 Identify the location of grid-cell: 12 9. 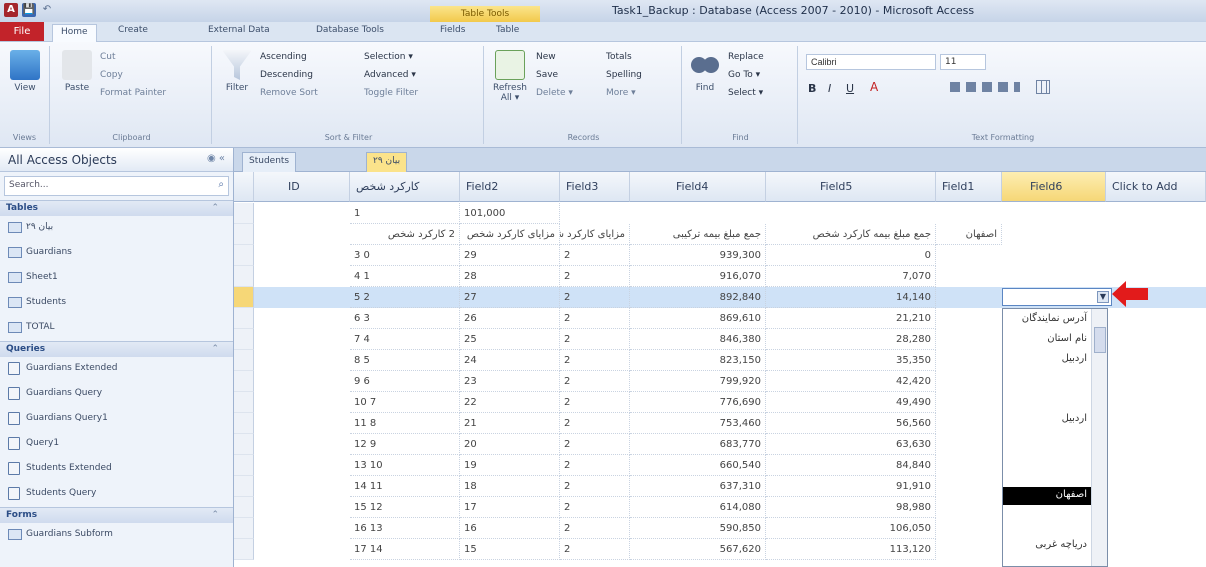
(405, 444).